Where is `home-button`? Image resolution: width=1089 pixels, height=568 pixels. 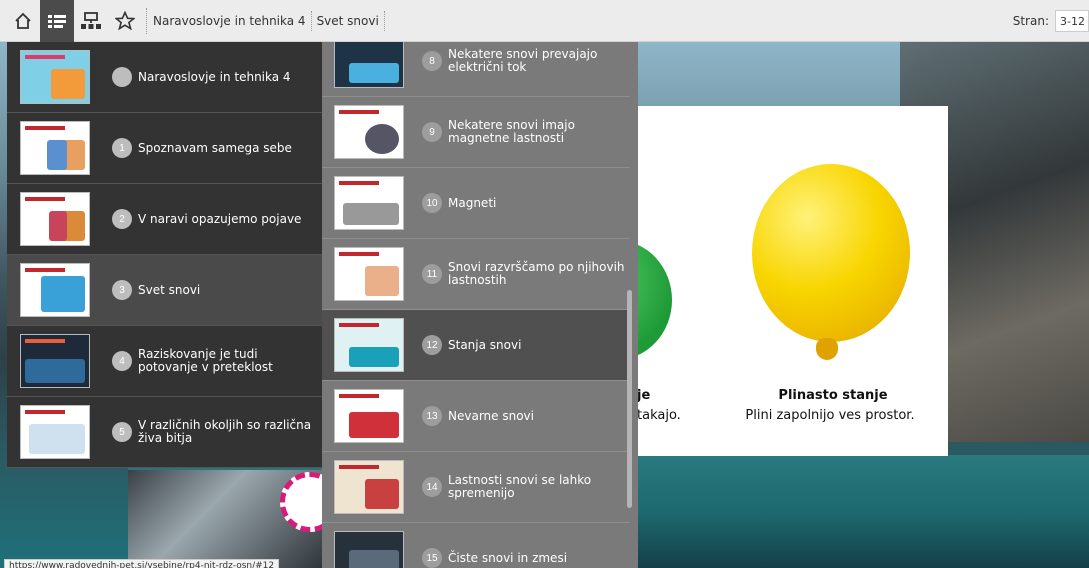
home-button is located at coordinates (23, 21).